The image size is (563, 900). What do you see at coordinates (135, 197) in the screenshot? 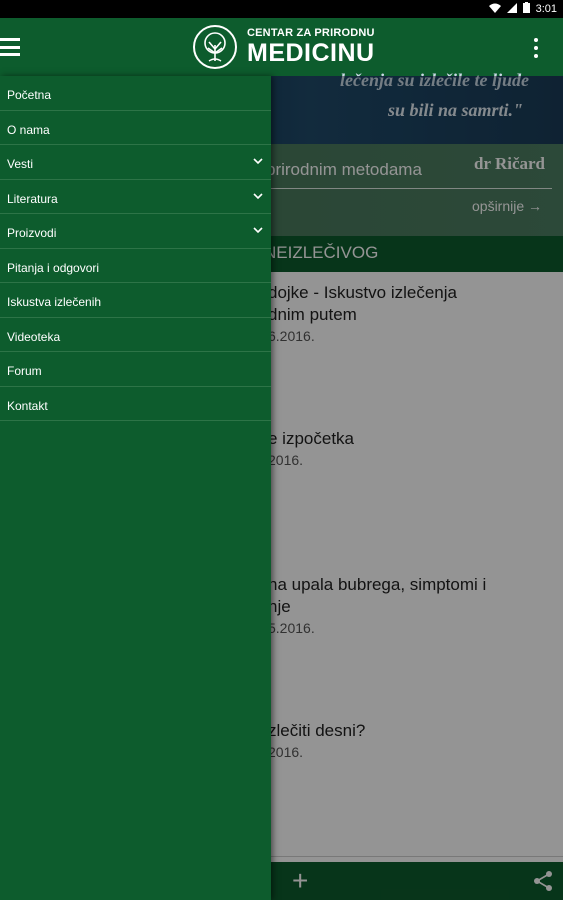
I see `drawer-item-literatura: Literatura` at bounding box center [135, 197].